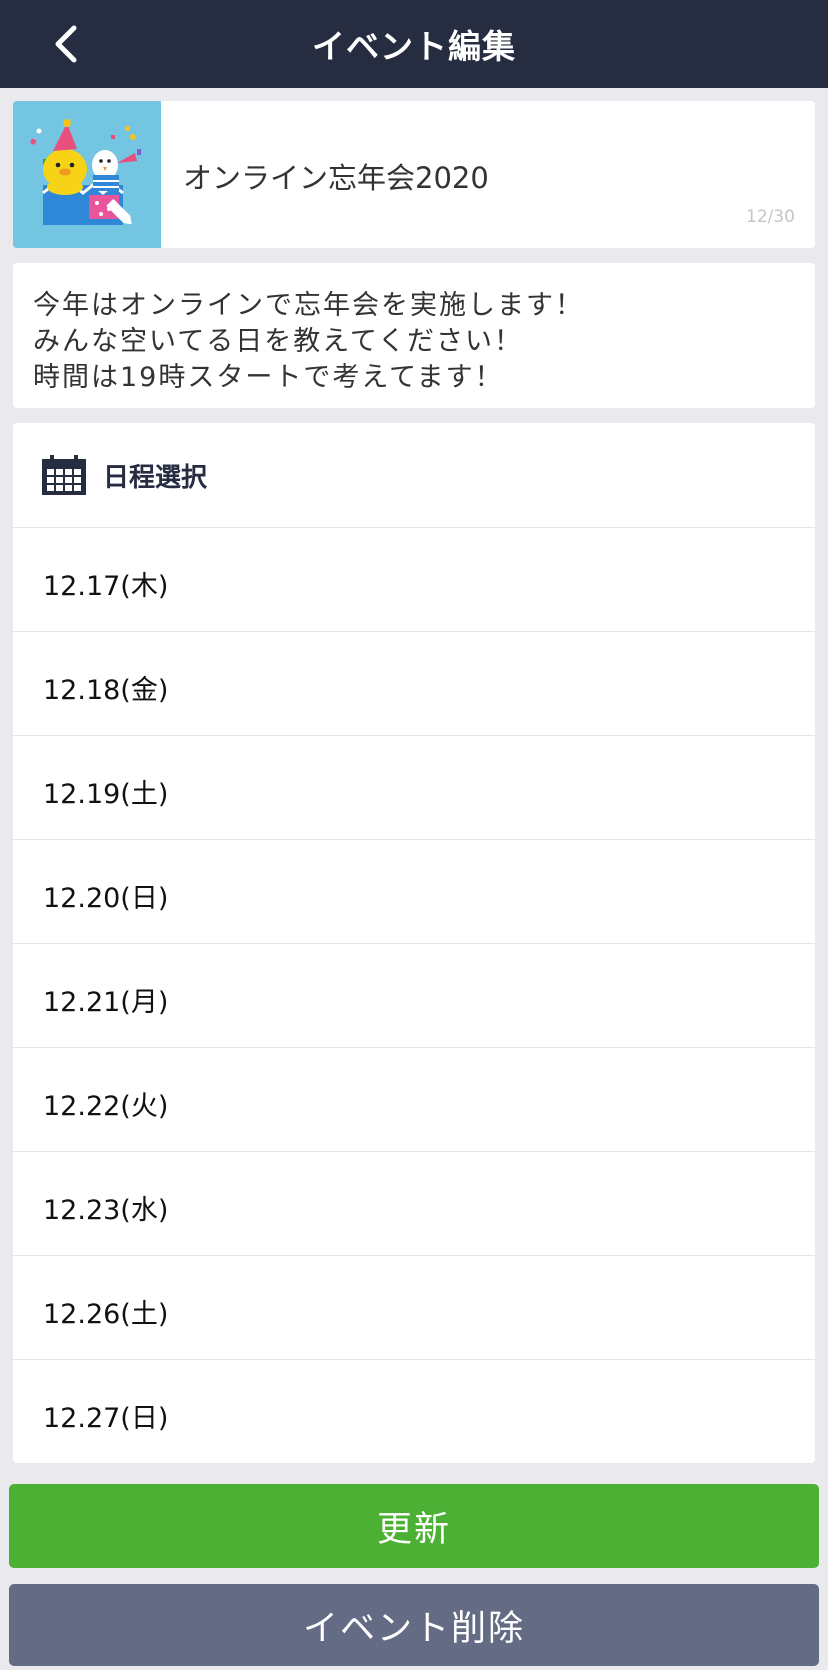 The width and height of the screenshot is (828, 1670). I want to click on page-title: イベント編集, so click(414, 46).